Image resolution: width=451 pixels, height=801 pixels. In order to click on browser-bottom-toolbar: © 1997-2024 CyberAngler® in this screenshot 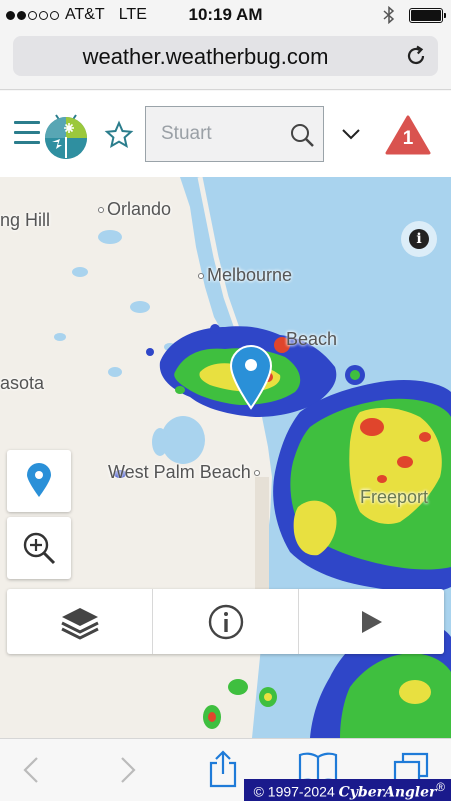, I will do `click(225, 769)`.